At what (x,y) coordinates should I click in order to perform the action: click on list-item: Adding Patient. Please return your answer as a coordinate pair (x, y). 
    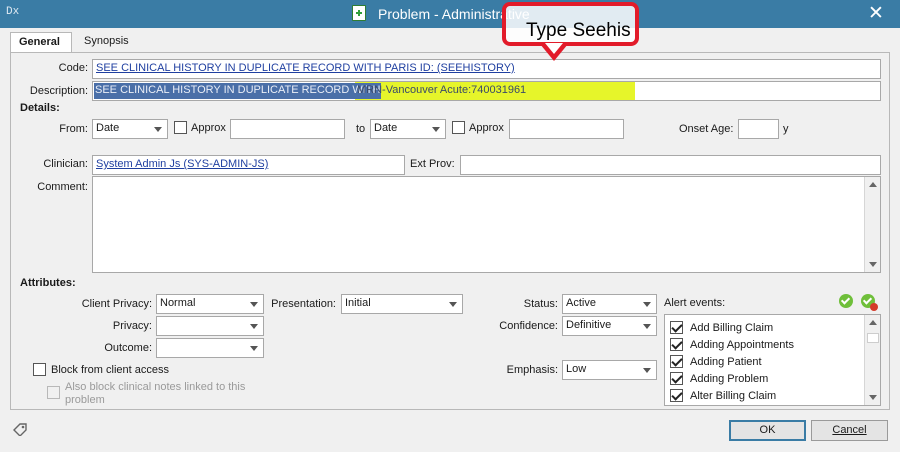
    Looking at the image, I should click on (765, 362).